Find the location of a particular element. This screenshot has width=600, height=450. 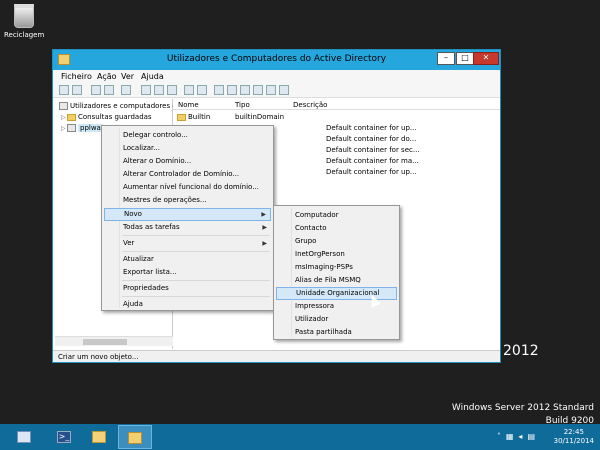

help-icon is located at coordinates (189, 90).